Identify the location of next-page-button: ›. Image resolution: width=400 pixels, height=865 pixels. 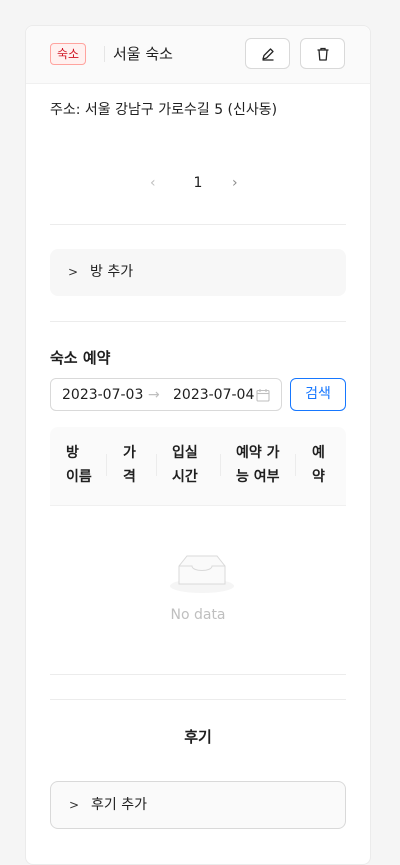
(235, 183).